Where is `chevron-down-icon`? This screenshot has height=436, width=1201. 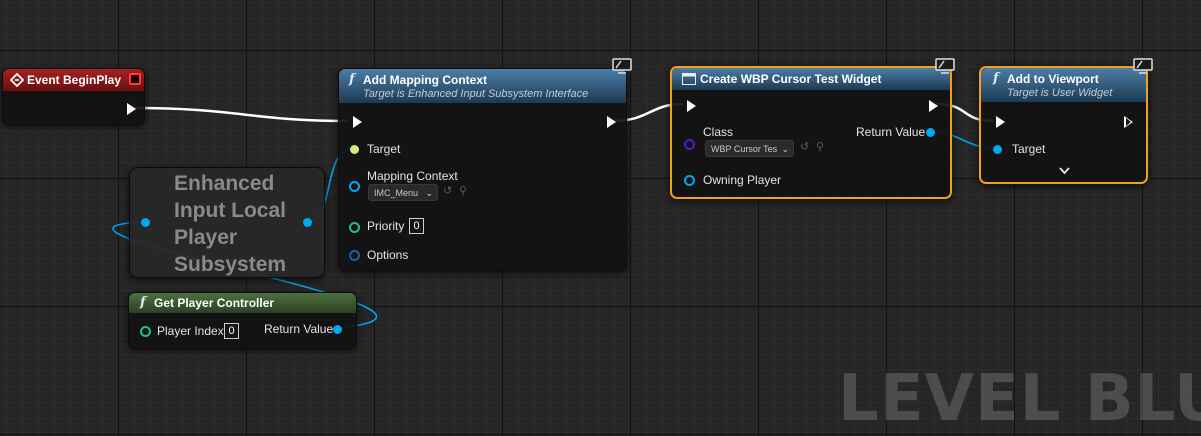 chevron-down-icon is located at coordinates (1064, 171).